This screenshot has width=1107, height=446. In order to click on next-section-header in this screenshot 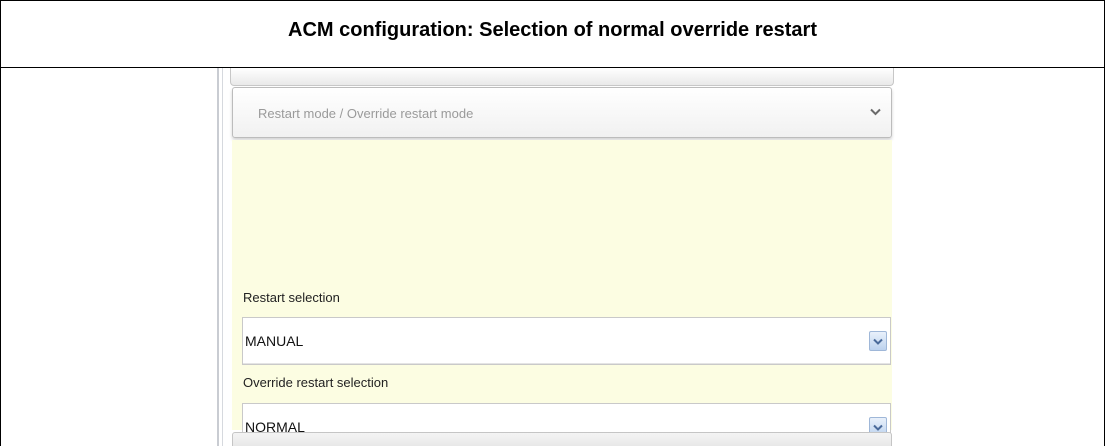, I will do `click(562, 439)`.